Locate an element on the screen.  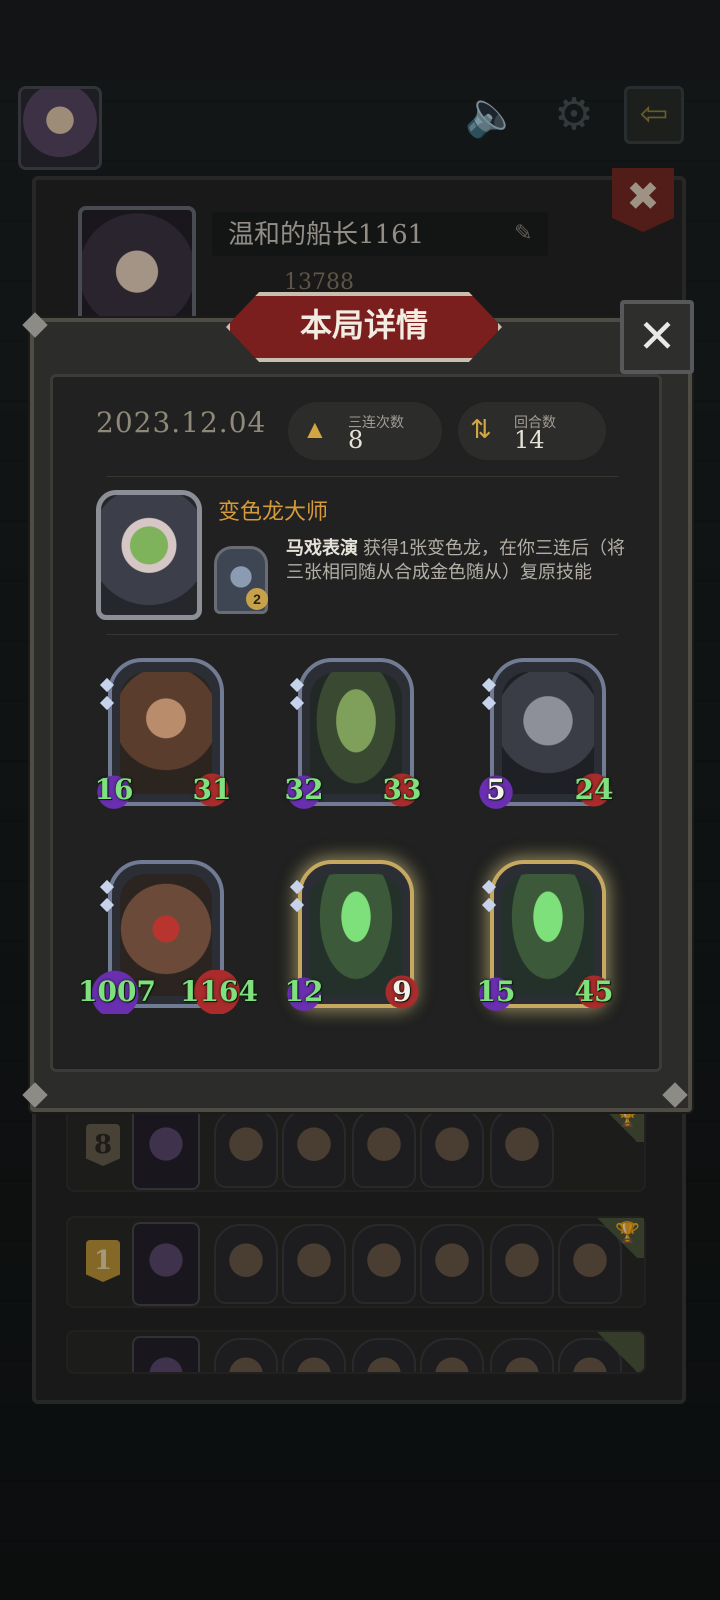
minion-card: 1007 1164 is located at coordinates (168, 937).